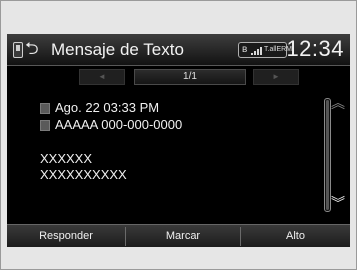 This screenshot has height=270, width=357. What do you see at coordinates (32, 49) in the screenshot?
I see `back-arrow-icon: ⮌` at bounding box center [32, 49].